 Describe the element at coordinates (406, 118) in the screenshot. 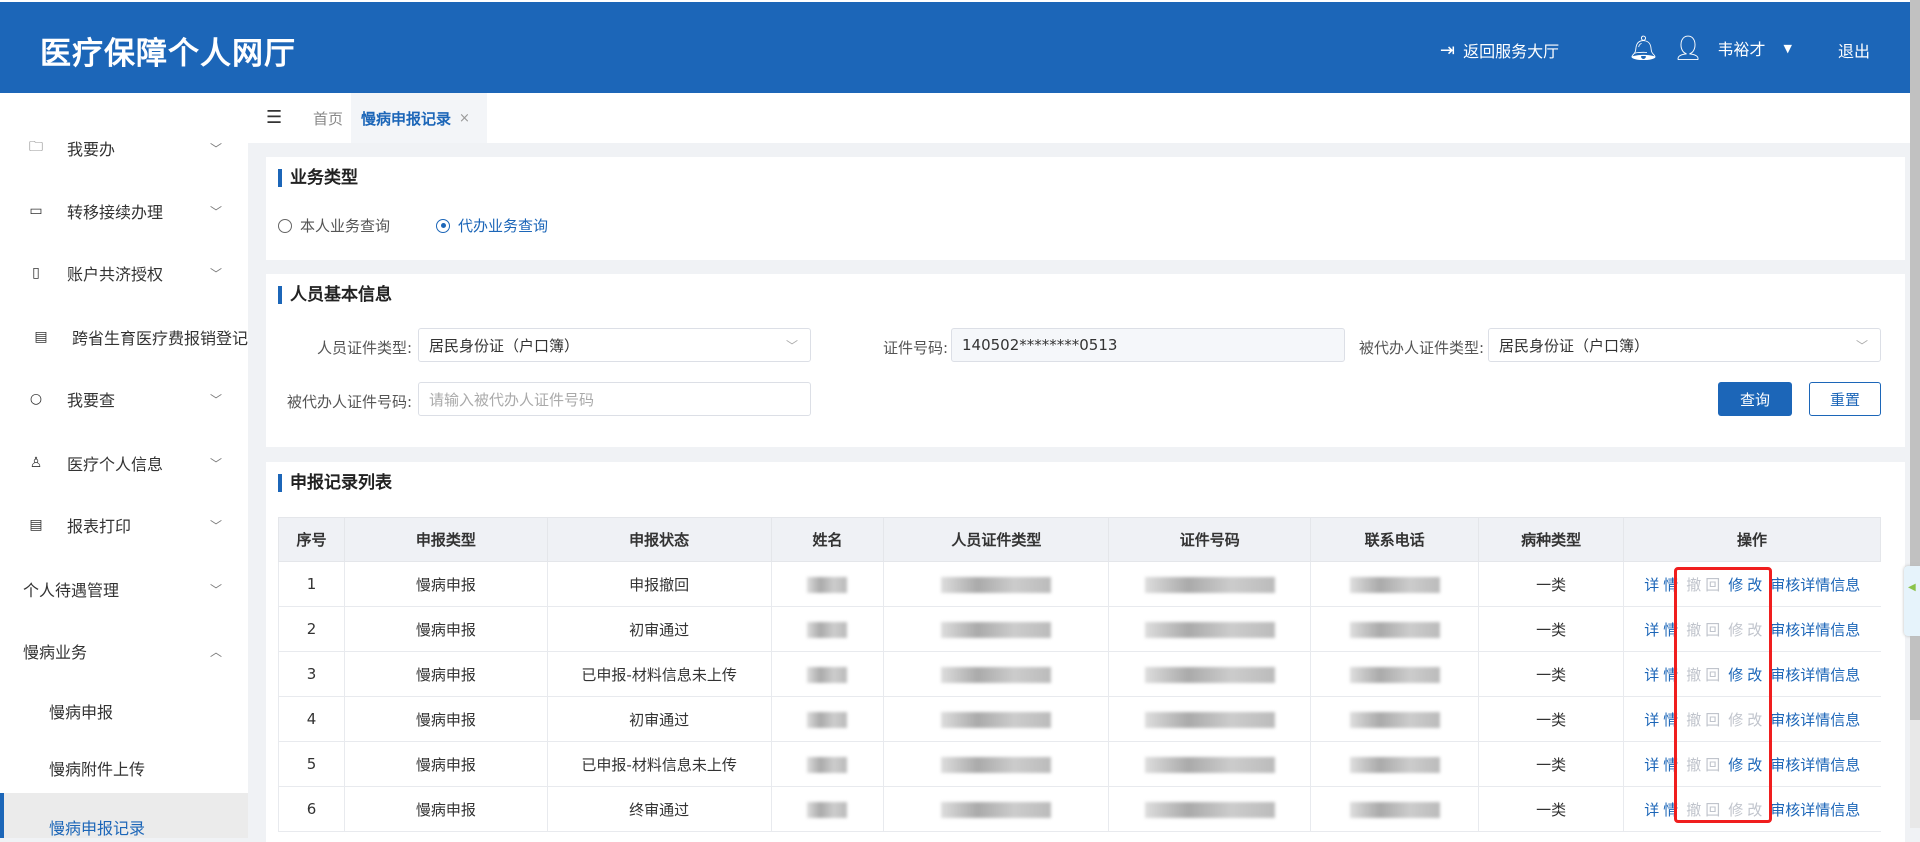

I see `tab-label: 慢病申报记录` at that location.